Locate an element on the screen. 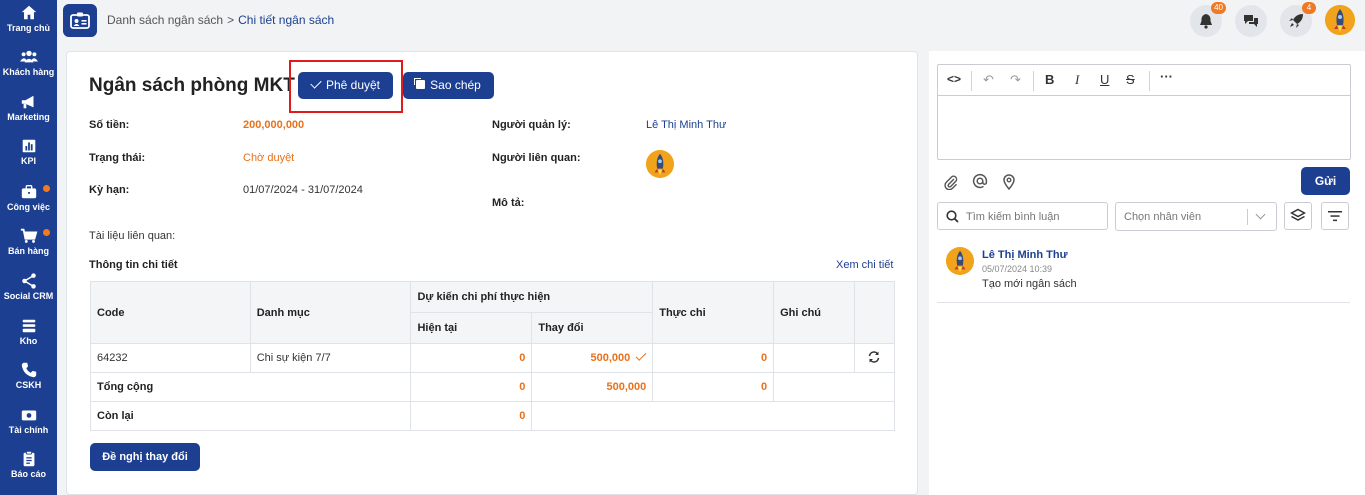 This screenshot has width=1365, height=495. strikethrough-icon: S is located at coordinates (1130, 79).